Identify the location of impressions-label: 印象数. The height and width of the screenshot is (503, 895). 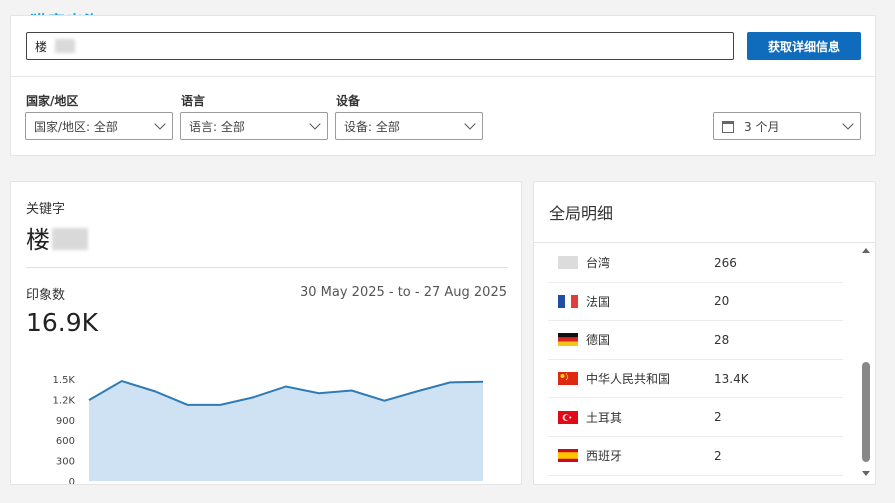
(46, 295).